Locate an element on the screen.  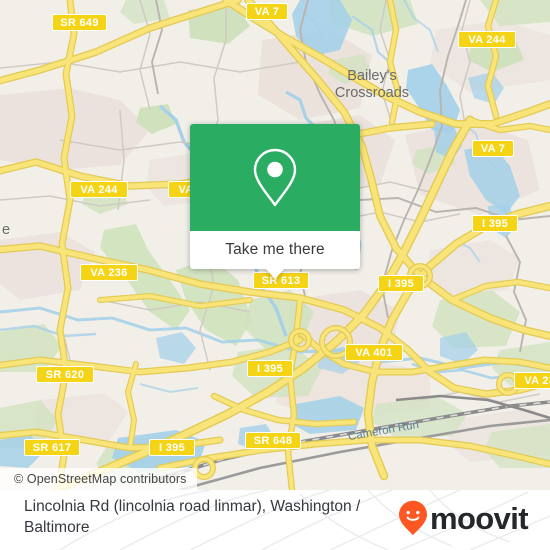
road-shield-va-401: VA 401 is located at coordinates (374, 352).